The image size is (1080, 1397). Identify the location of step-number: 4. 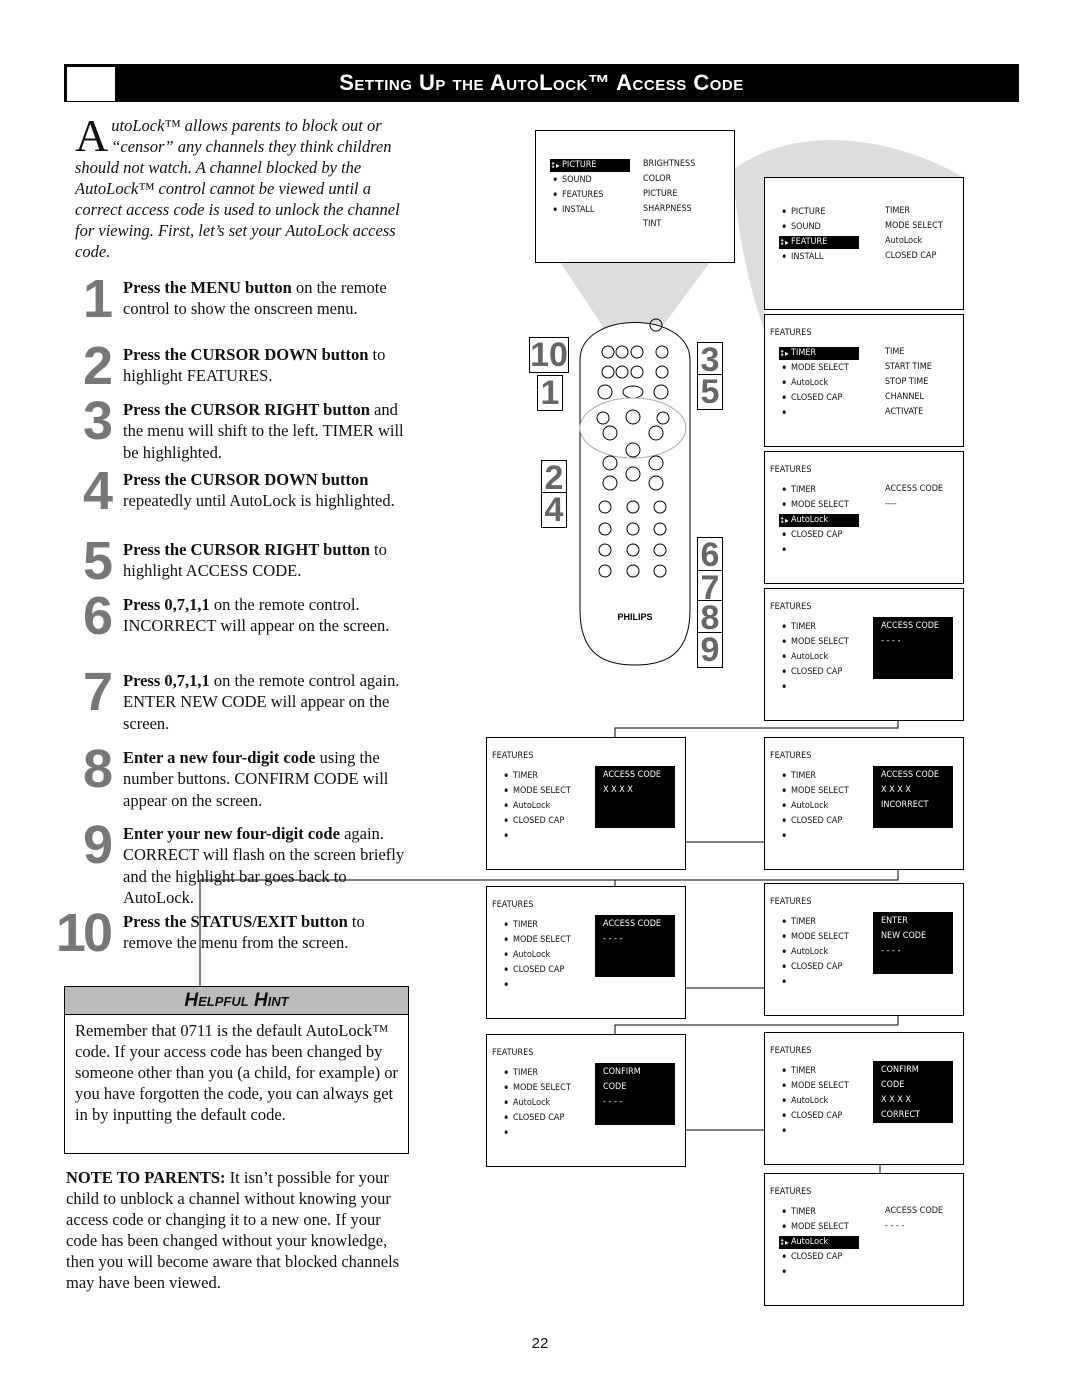
(97, 491).